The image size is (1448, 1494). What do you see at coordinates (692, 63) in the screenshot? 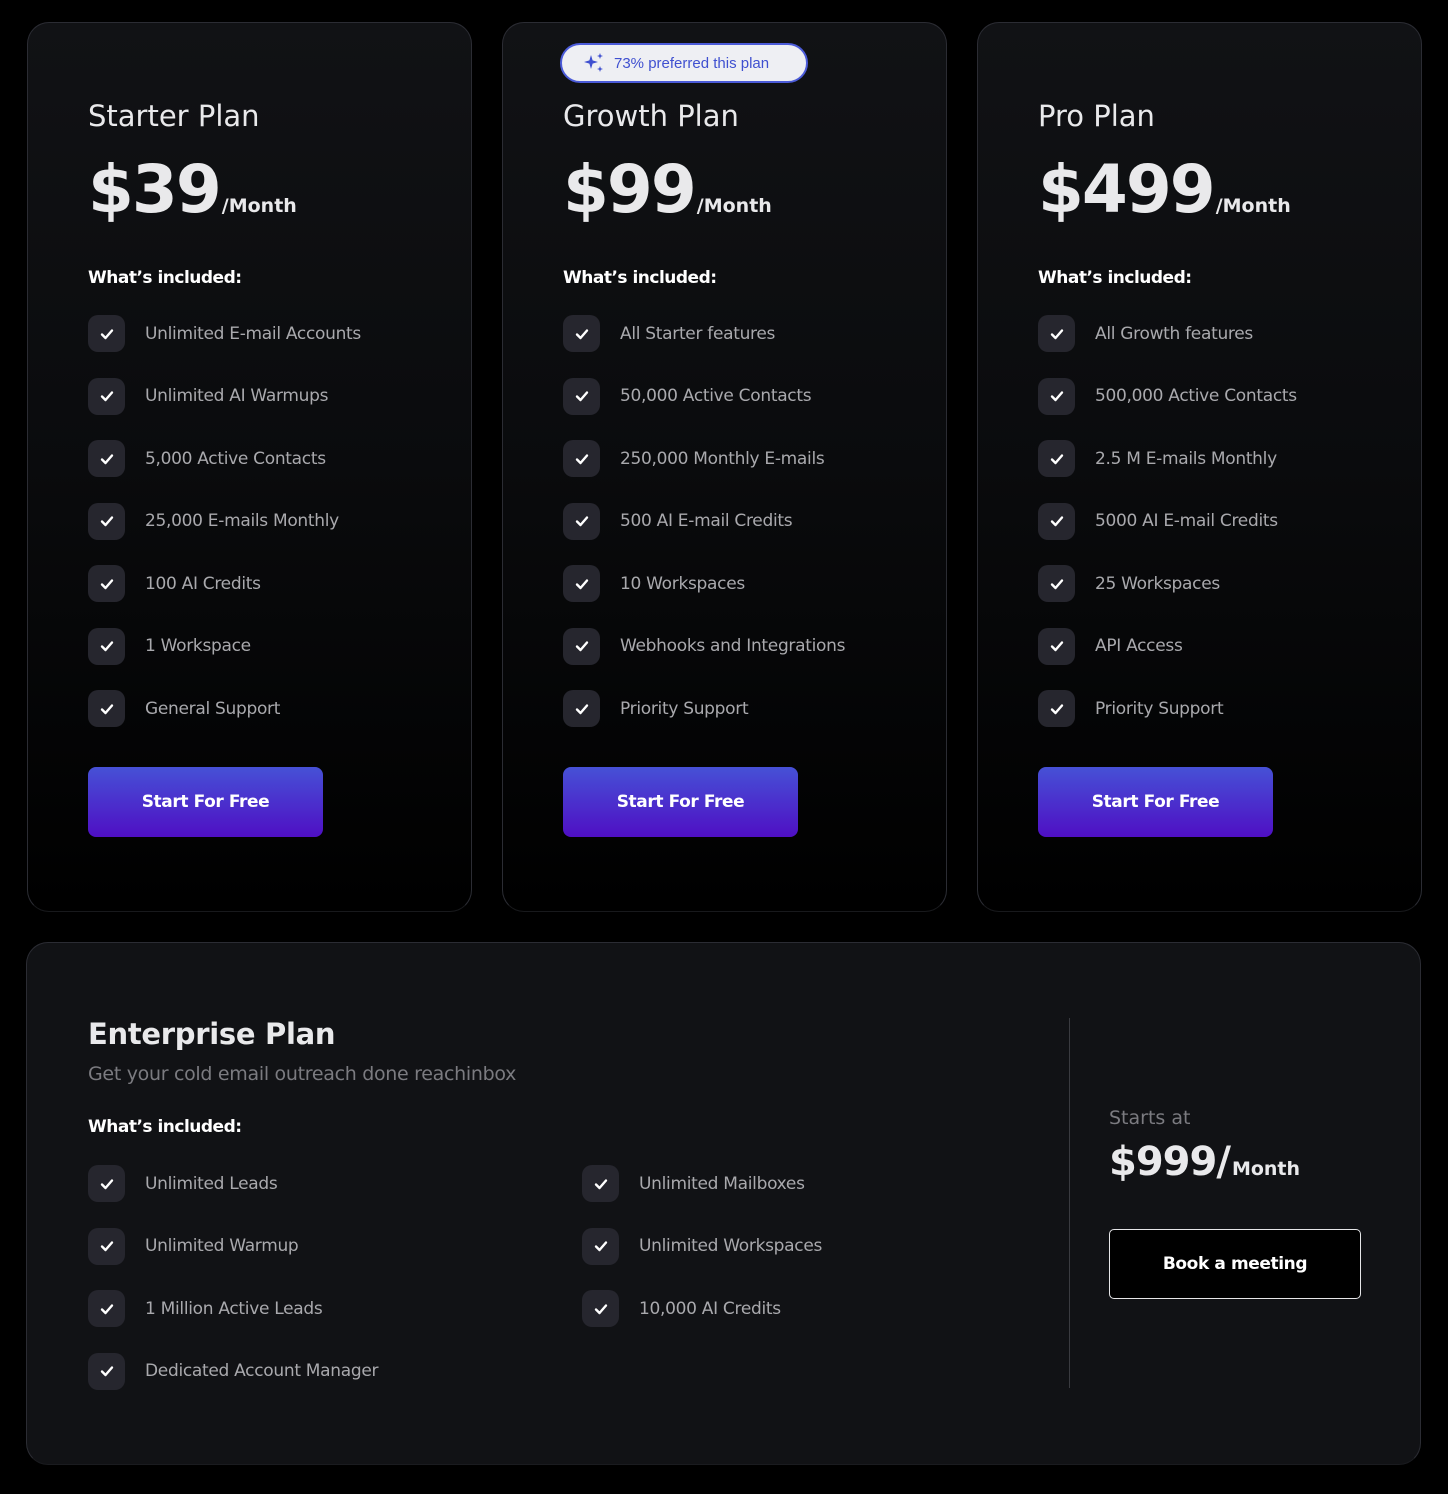
I see `badge-text: 73% preferred this plan` at bounding box center [692, 63].